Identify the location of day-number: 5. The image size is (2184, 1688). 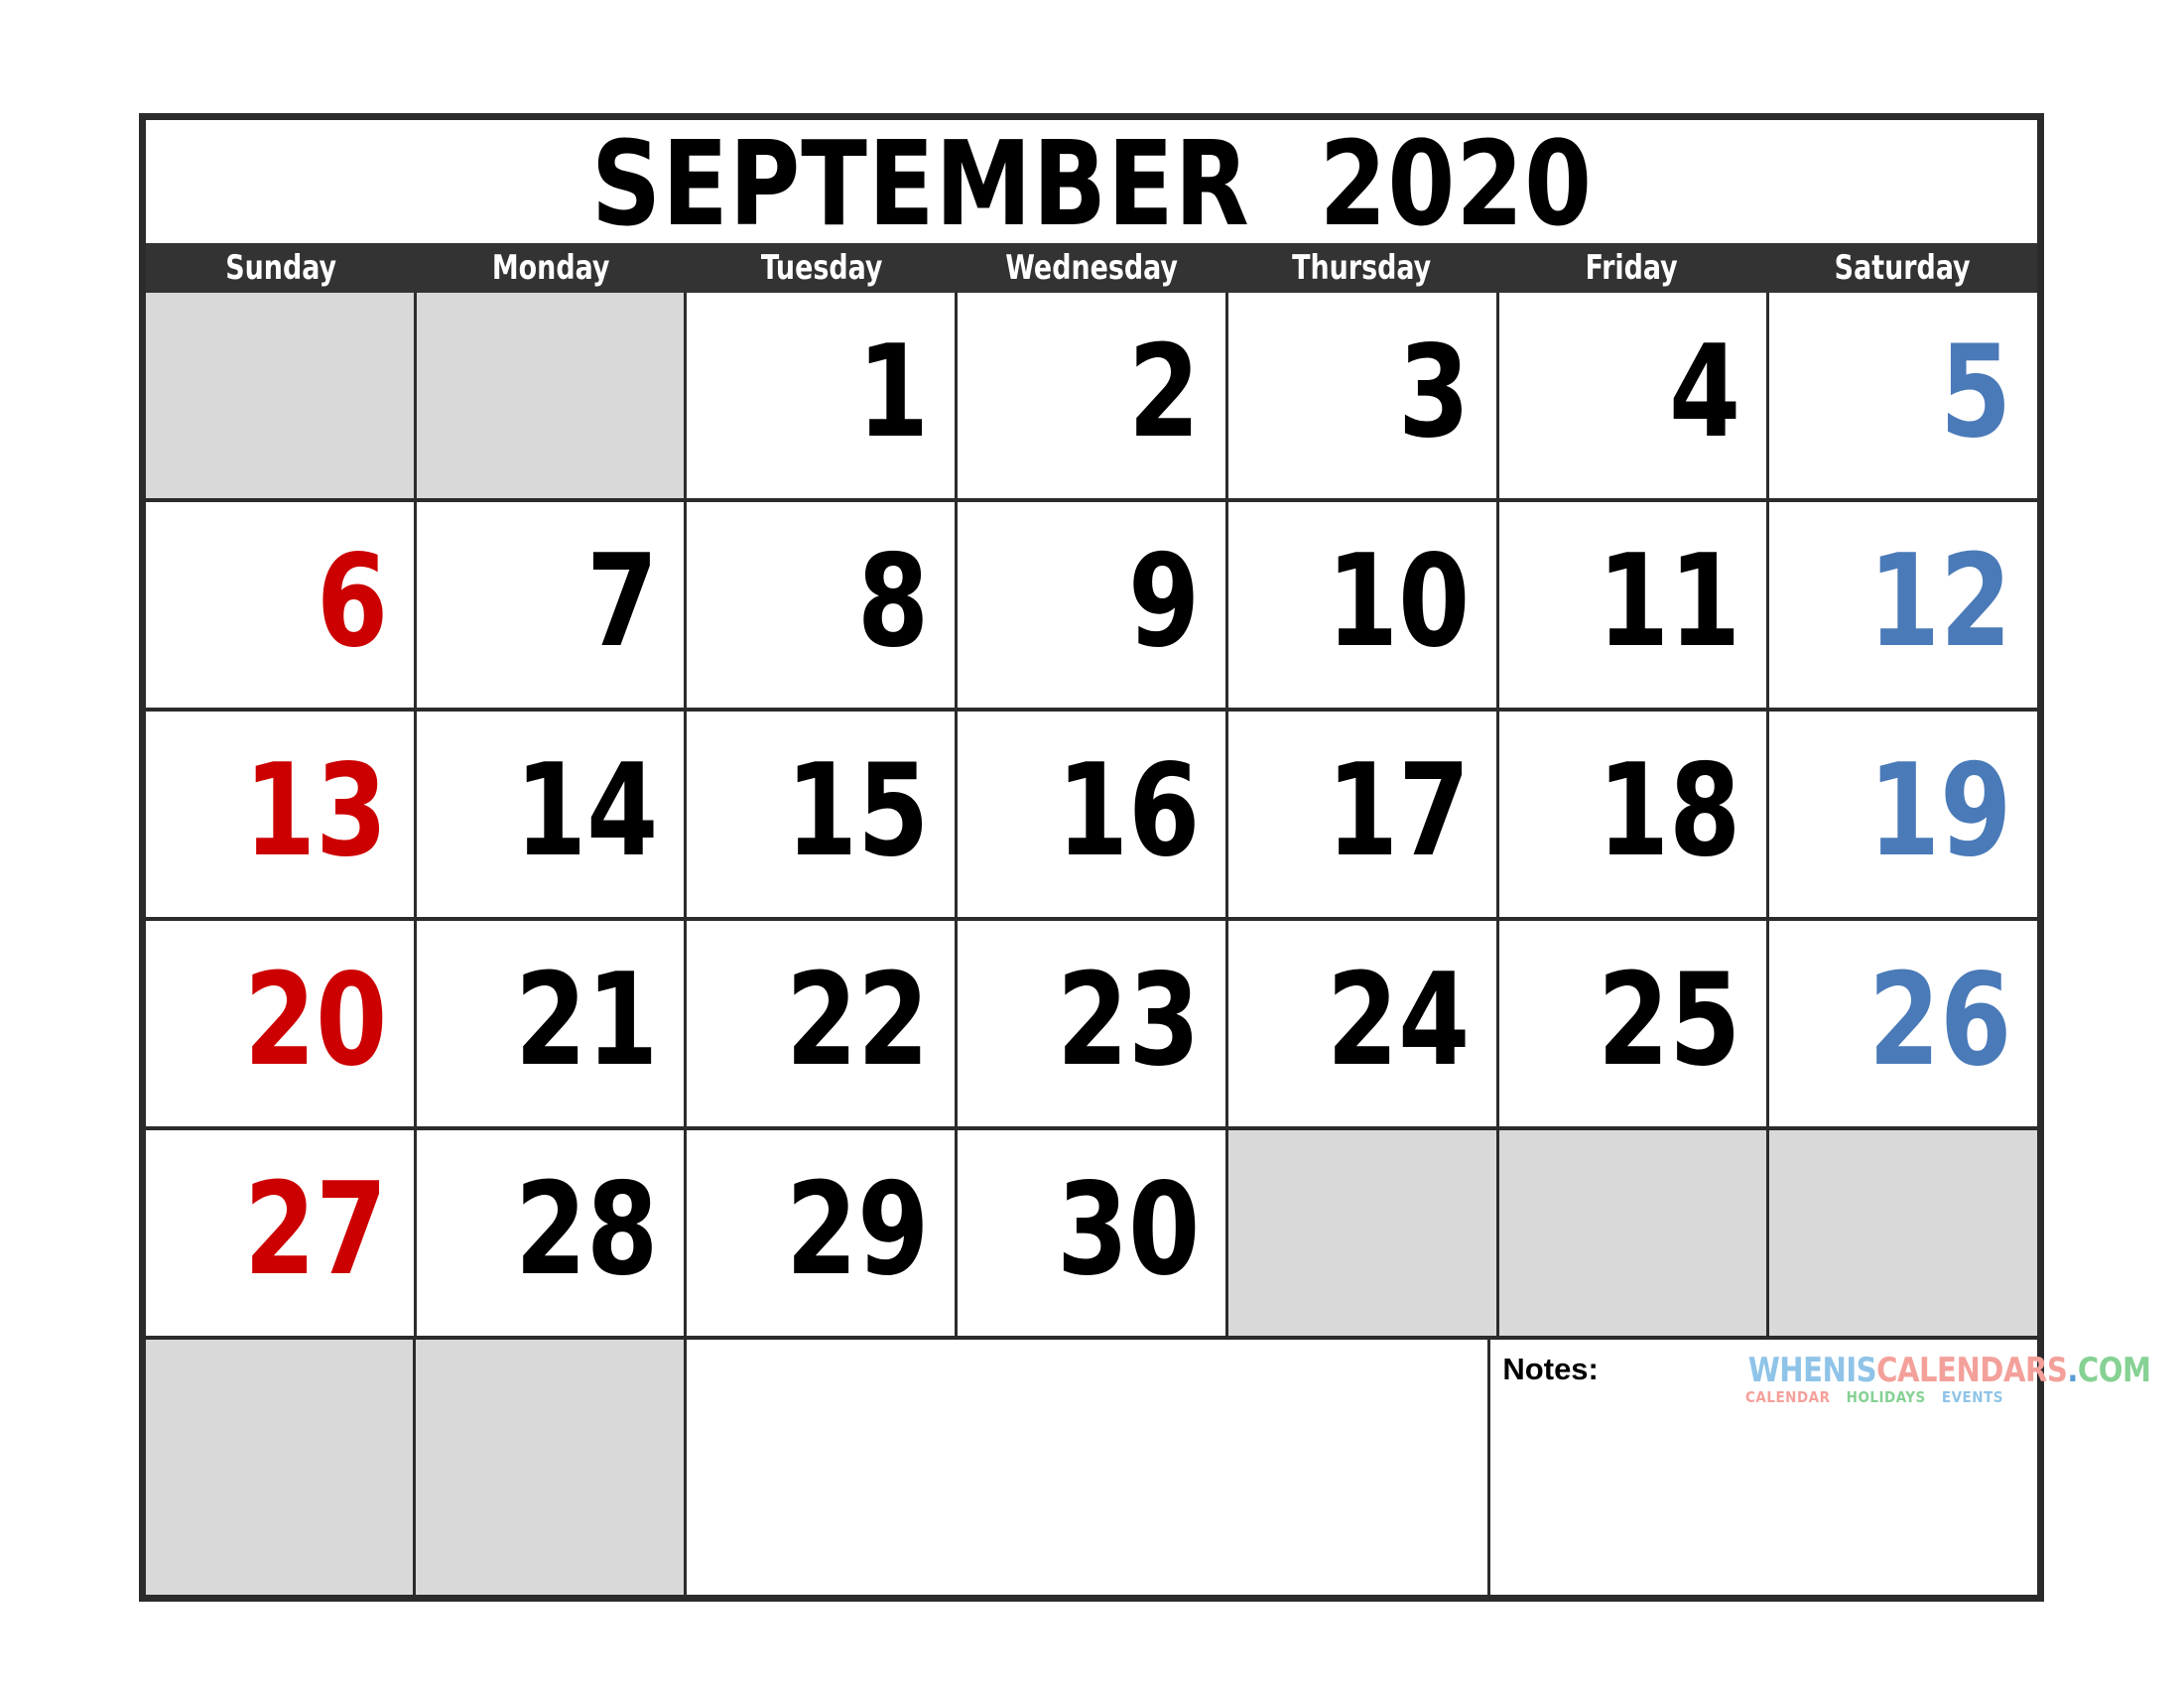
(1975, 392).